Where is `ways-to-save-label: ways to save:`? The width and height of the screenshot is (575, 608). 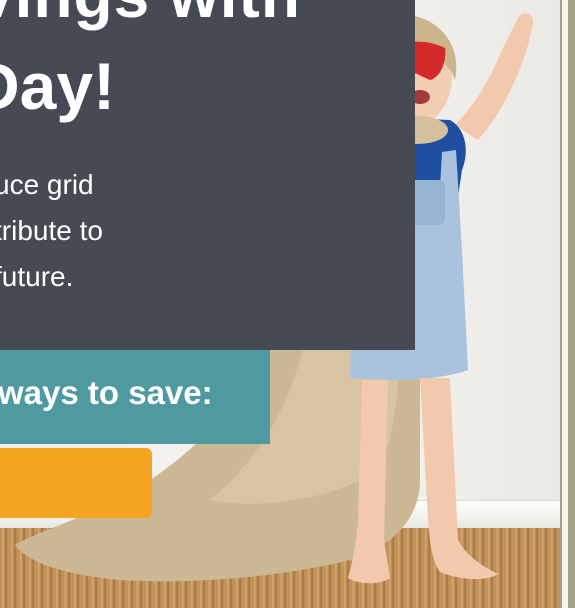
ways-to-save-label: ways to save: is located at coordinates (106, 392).